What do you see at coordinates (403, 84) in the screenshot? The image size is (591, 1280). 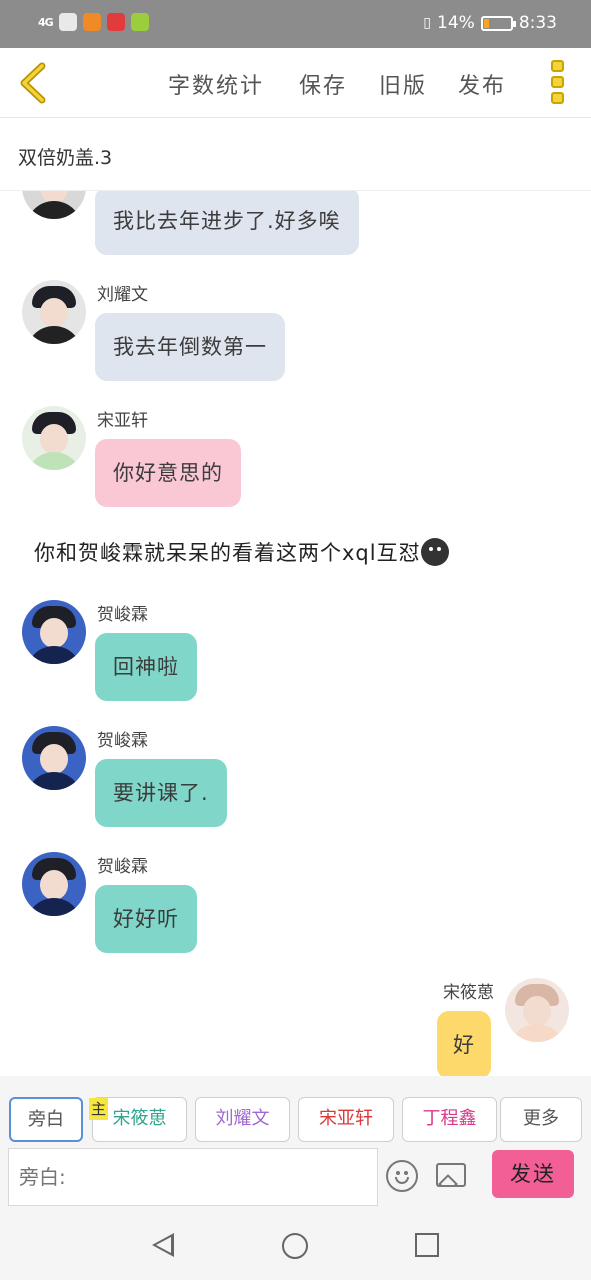 I see `old-version-button: 旧版` at bounding box center [403, 84].